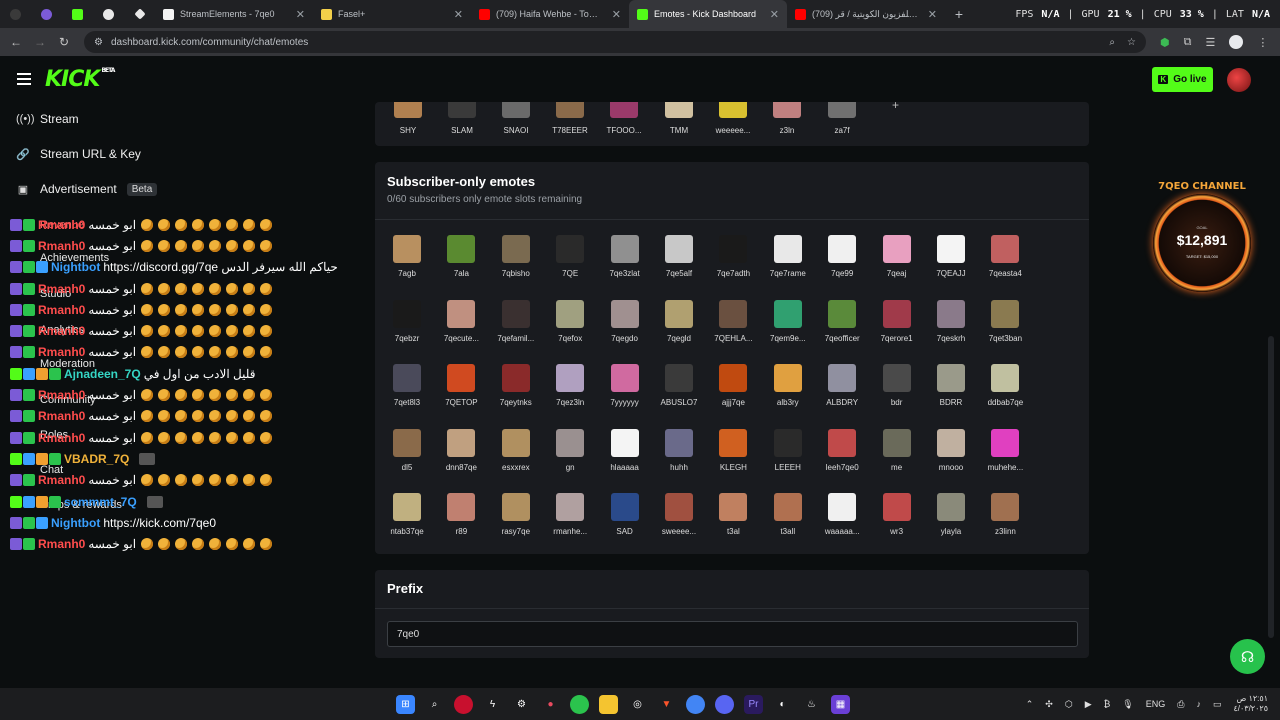 Image resolution: width=1280 pixels, height=720 pixels. What do you see at coordinates (1165, 42) in the screenshot?
I see `extension-icon: ⬢` at bounding box center [1165, 42].